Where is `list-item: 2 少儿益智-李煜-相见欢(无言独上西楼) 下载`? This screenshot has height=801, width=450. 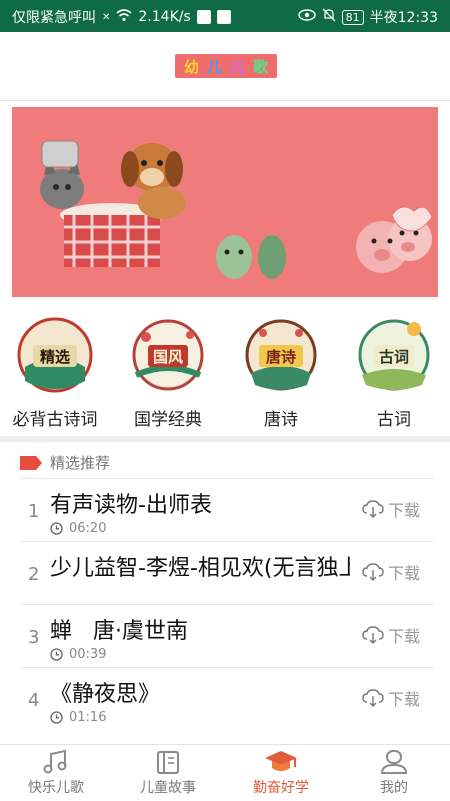
list-item: 2 少儿益智-李煜-相见欢(无言独上西楼) 下载 is located at coordinates (227, 572).